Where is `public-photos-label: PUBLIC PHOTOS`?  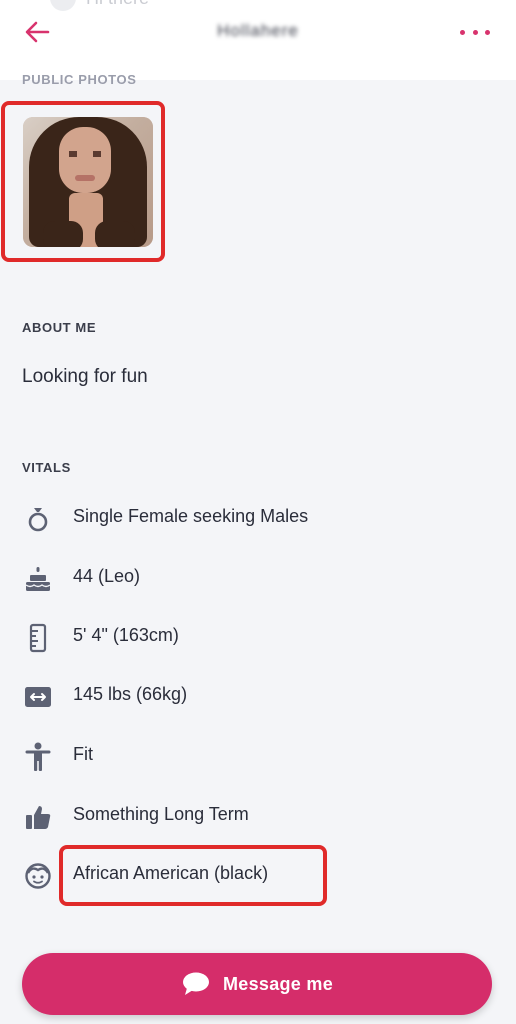 public-photos-label: PUBLIC PHOTOS is located at coordinates (79, 79).